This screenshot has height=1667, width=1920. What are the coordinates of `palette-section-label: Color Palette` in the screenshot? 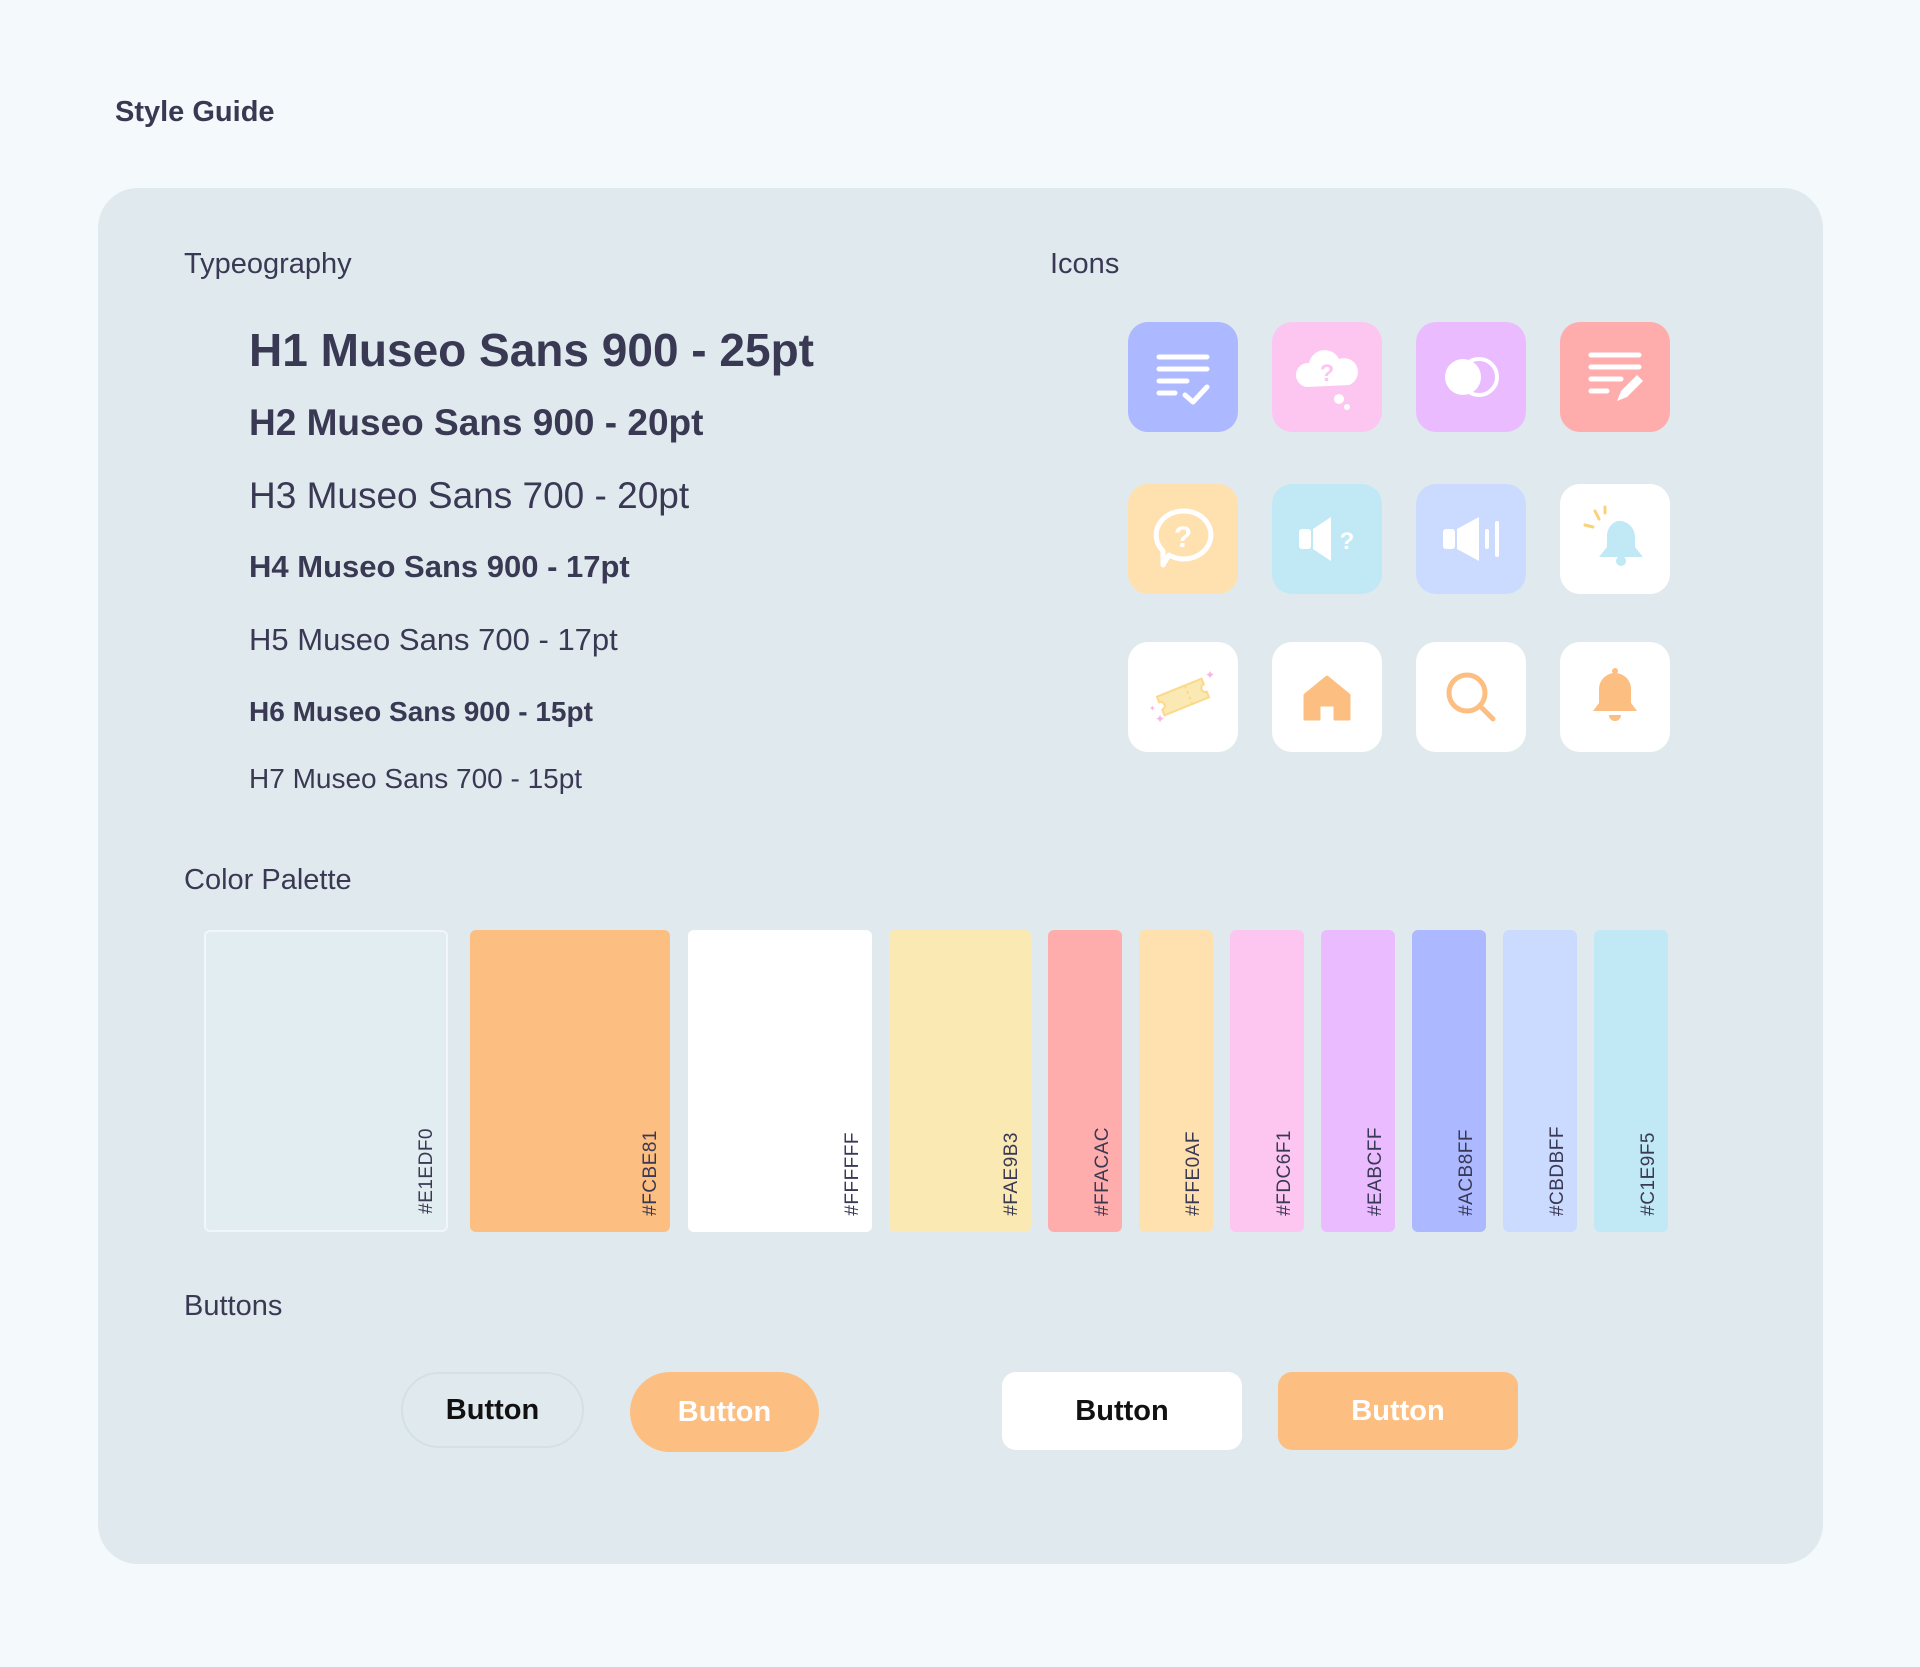 It's located at (268, 880).